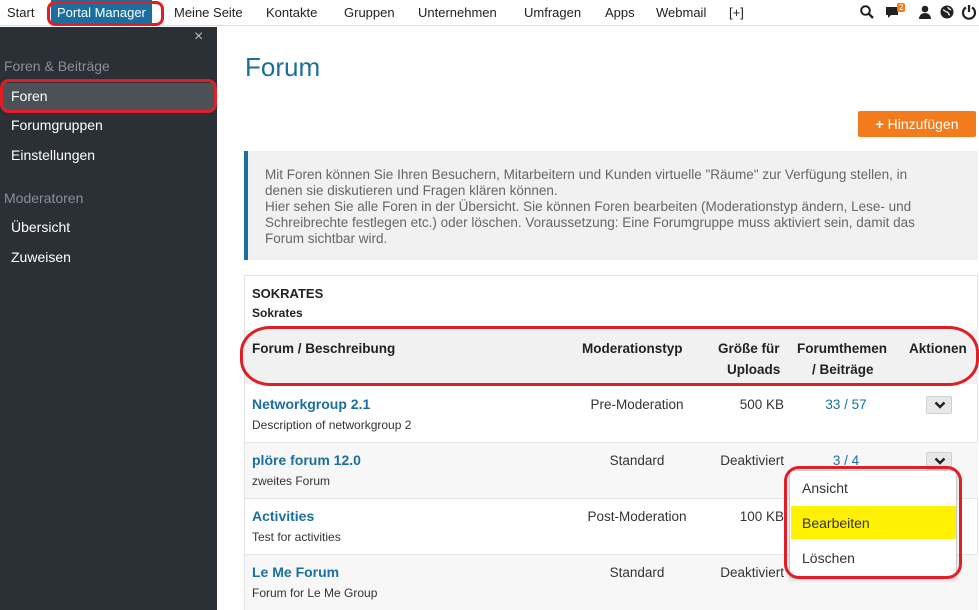 The width and height of the screenshot is (979, 610). Describe the element at coordinates (923, 124) in the screenshot. I see `add-button-label: Hinzufügen` at that location.